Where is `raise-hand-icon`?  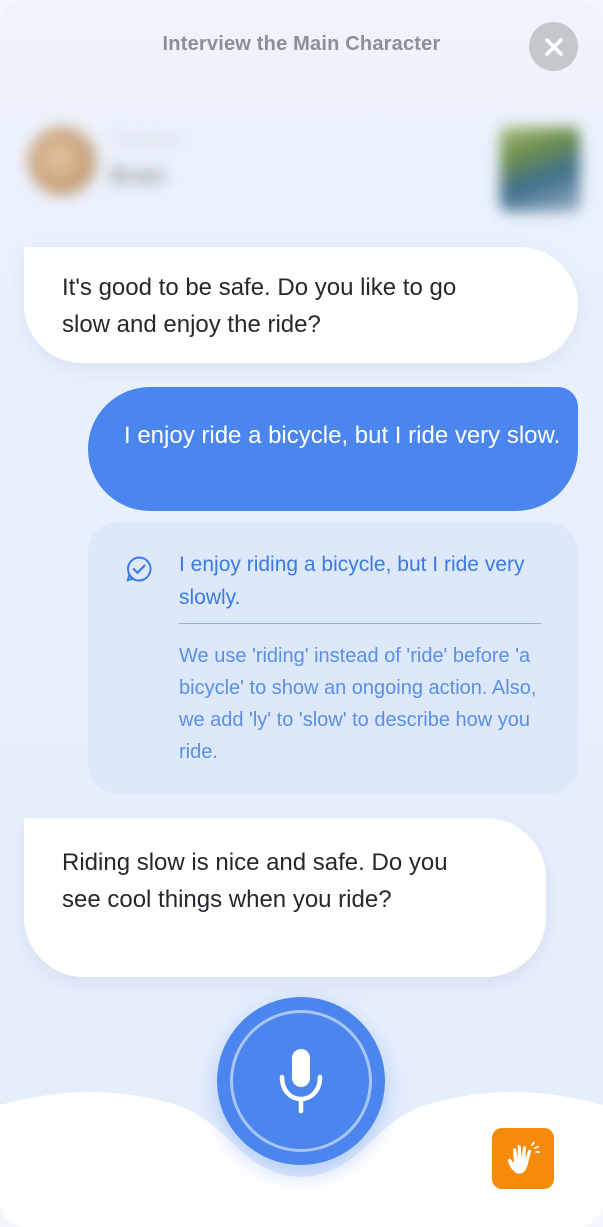
raise-hand-icon is located at coordinates (523, 1157).